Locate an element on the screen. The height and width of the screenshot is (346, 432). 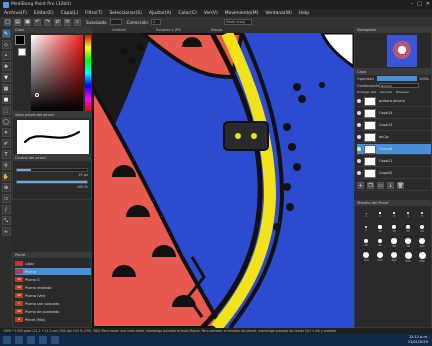
brush-item: 6 Pincel (Mix) is located at coordinates (53, 319).